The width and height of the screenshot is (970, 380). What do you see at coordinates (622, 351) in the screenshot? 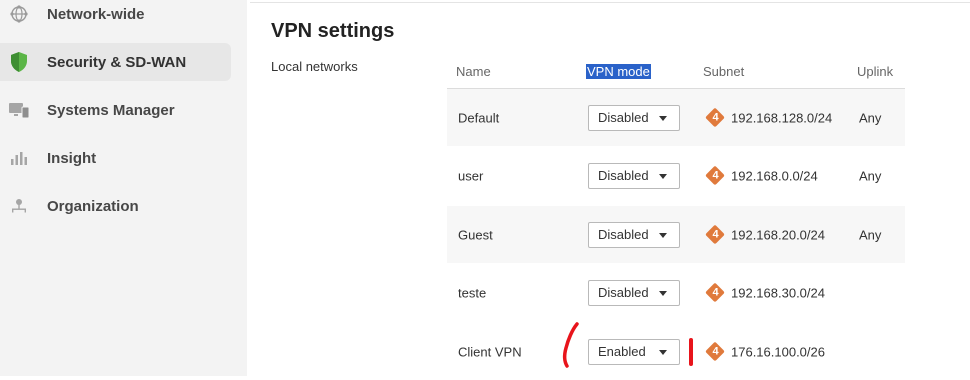
I see `vpn-mode-value: Enabled` at bounding box center [622, 351].